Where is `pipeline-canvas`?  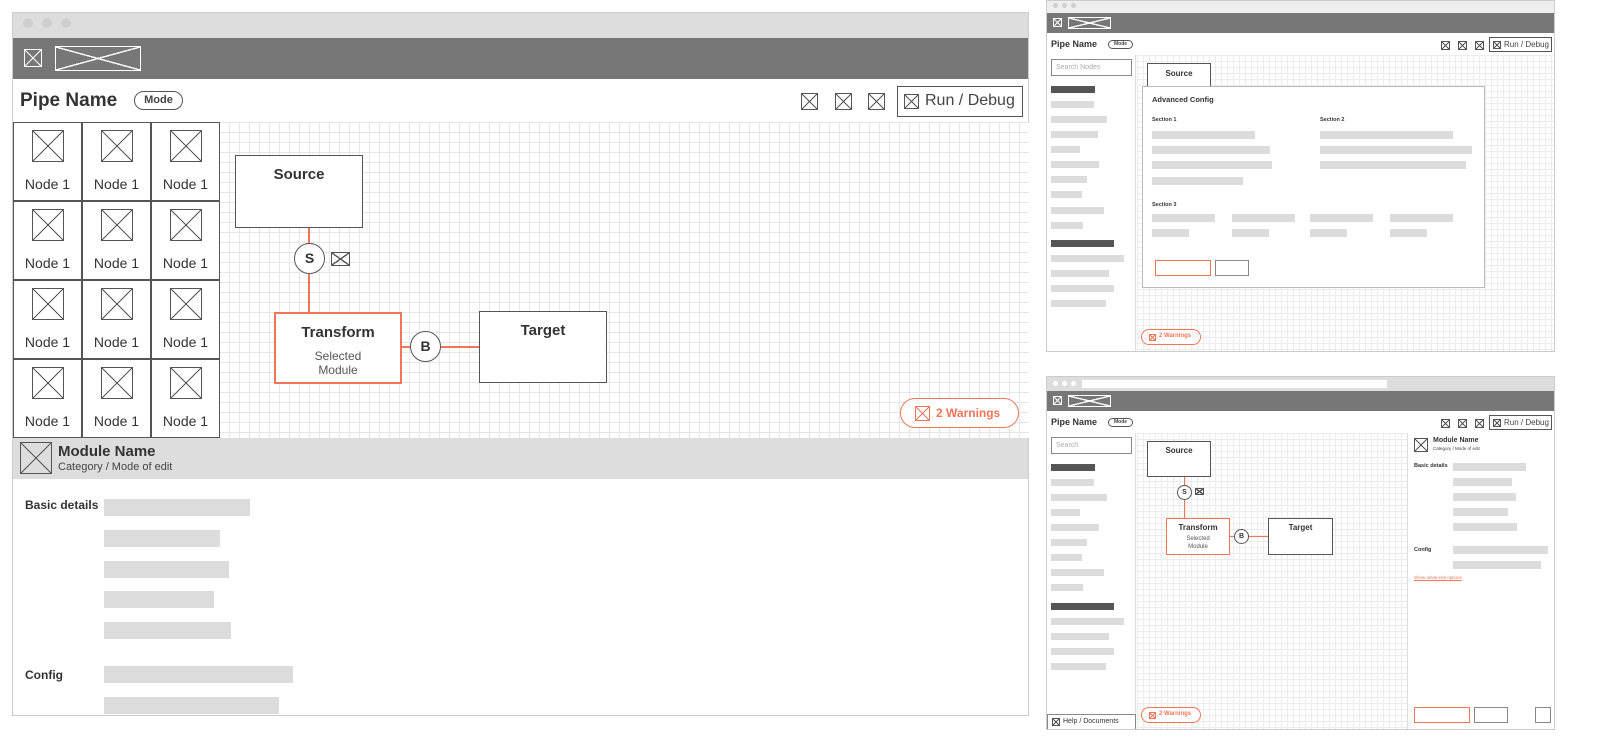
pipeline-canvas is located at coordinates (1272, 581).